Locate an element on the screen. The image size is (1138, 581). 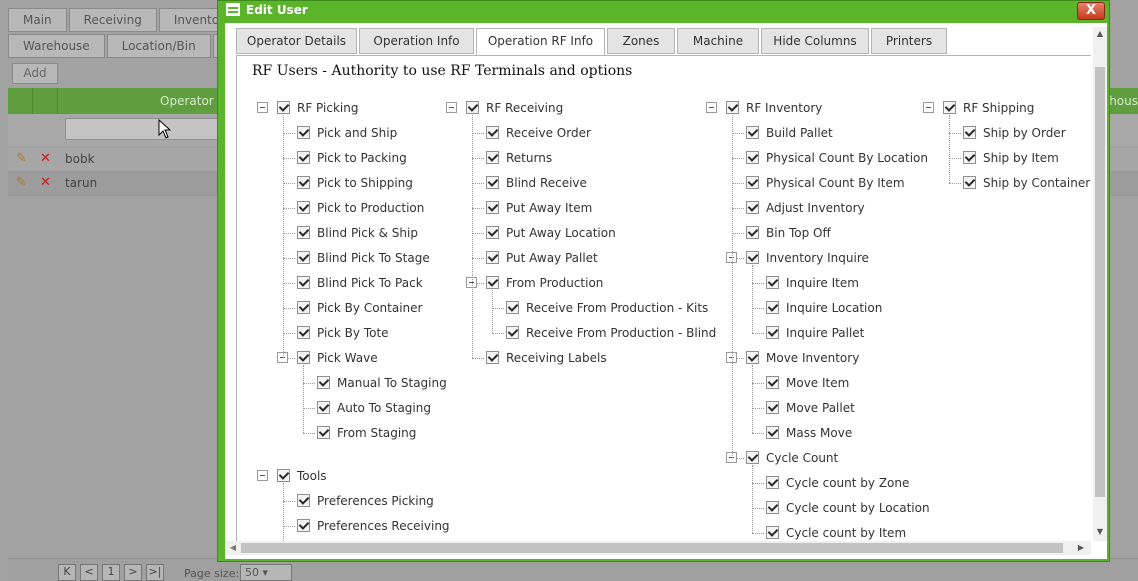
scroll-up-icon: ▲ is located at coordinates (1100, 34).